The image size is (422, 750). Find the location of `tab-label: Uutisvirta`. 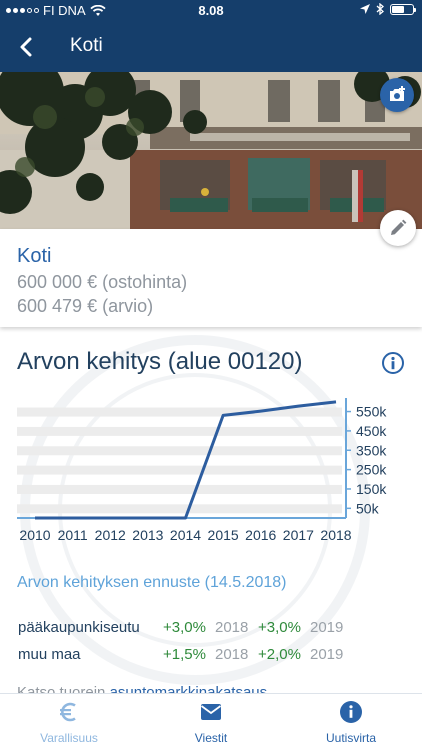

tab-label: Uutisvirta is located at coordinates (350, 738).